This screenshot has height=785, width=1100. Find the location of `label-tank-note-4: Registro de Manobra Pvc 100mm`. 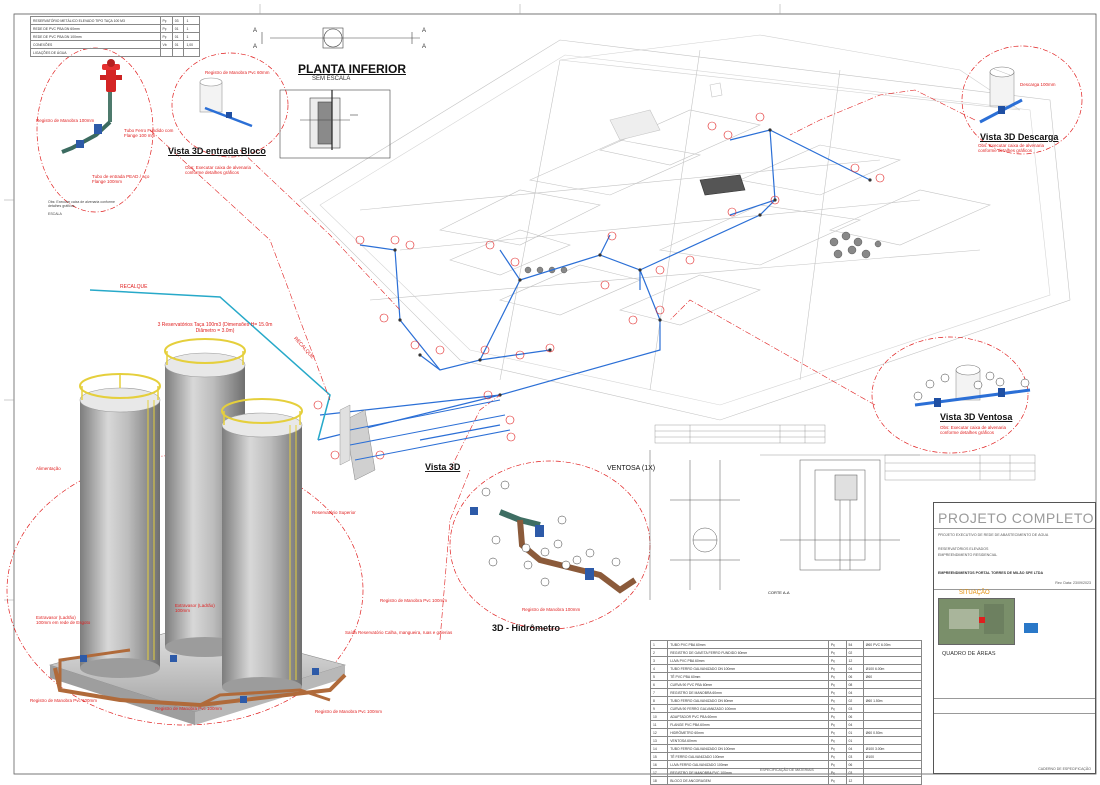

label-tank-note-4: Registro de Manobra Pvc 100mm is located at coordinates (64, 700).